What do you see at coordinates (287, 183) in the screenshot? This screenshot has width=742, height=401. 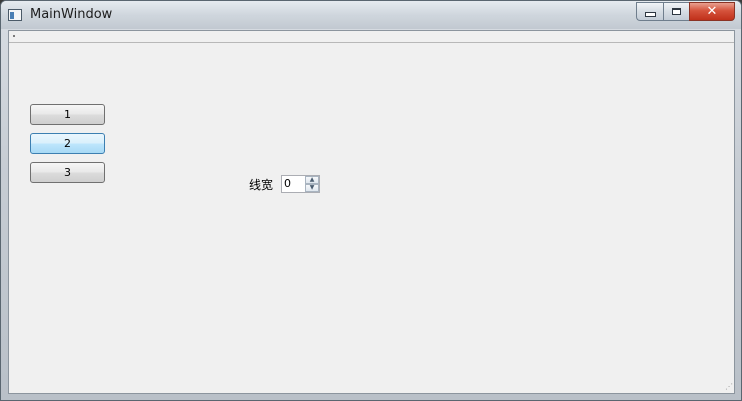 I see `line-width-value: 0` at bounding box center [287, 183].